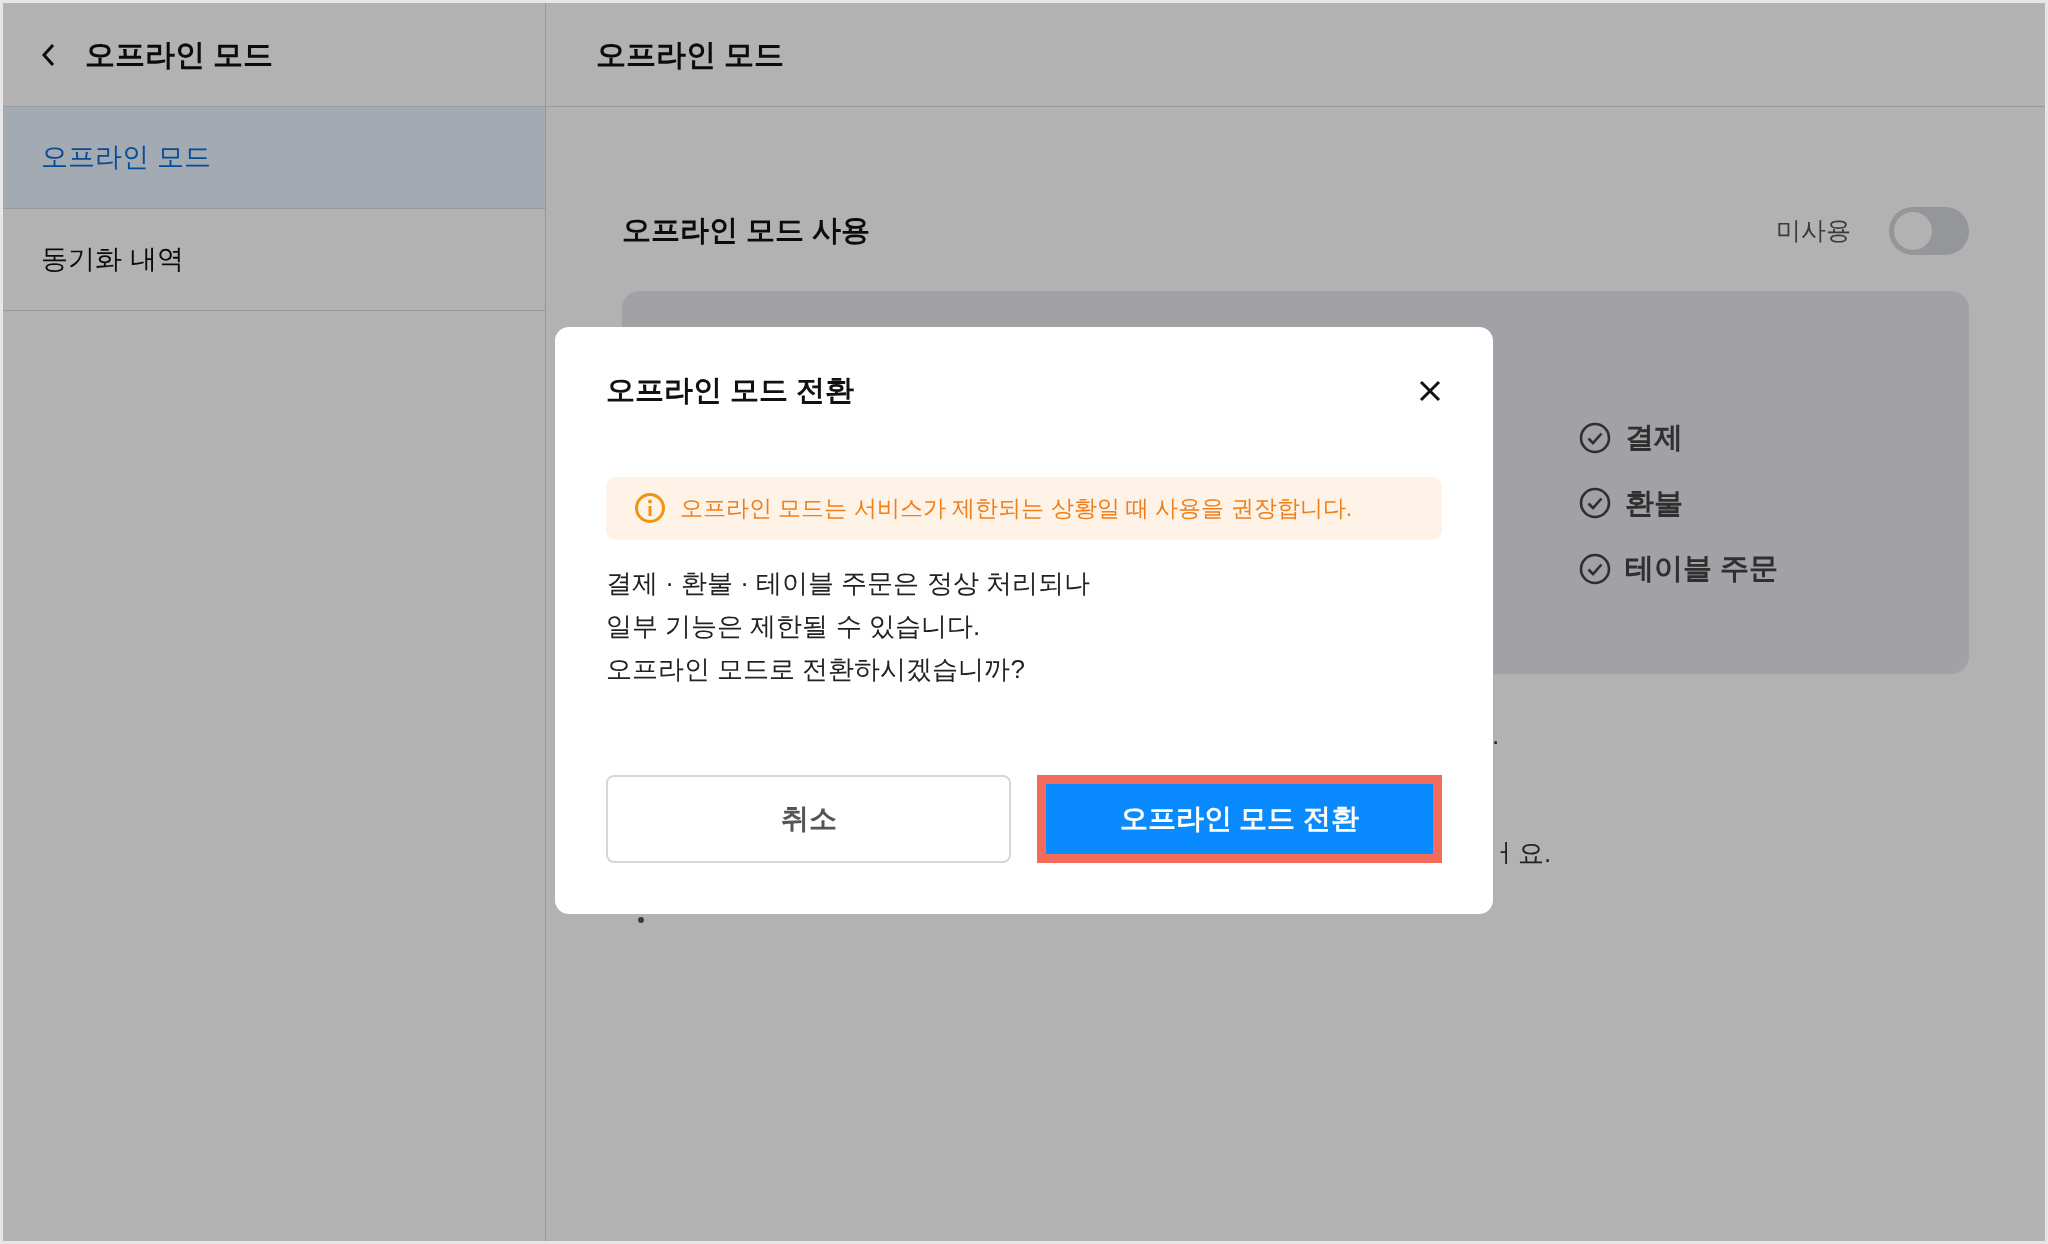  Describe the element at coordinates (746, 231) in the screenshot. I see `setting-label: 오프라인 모드 사용` at that location.